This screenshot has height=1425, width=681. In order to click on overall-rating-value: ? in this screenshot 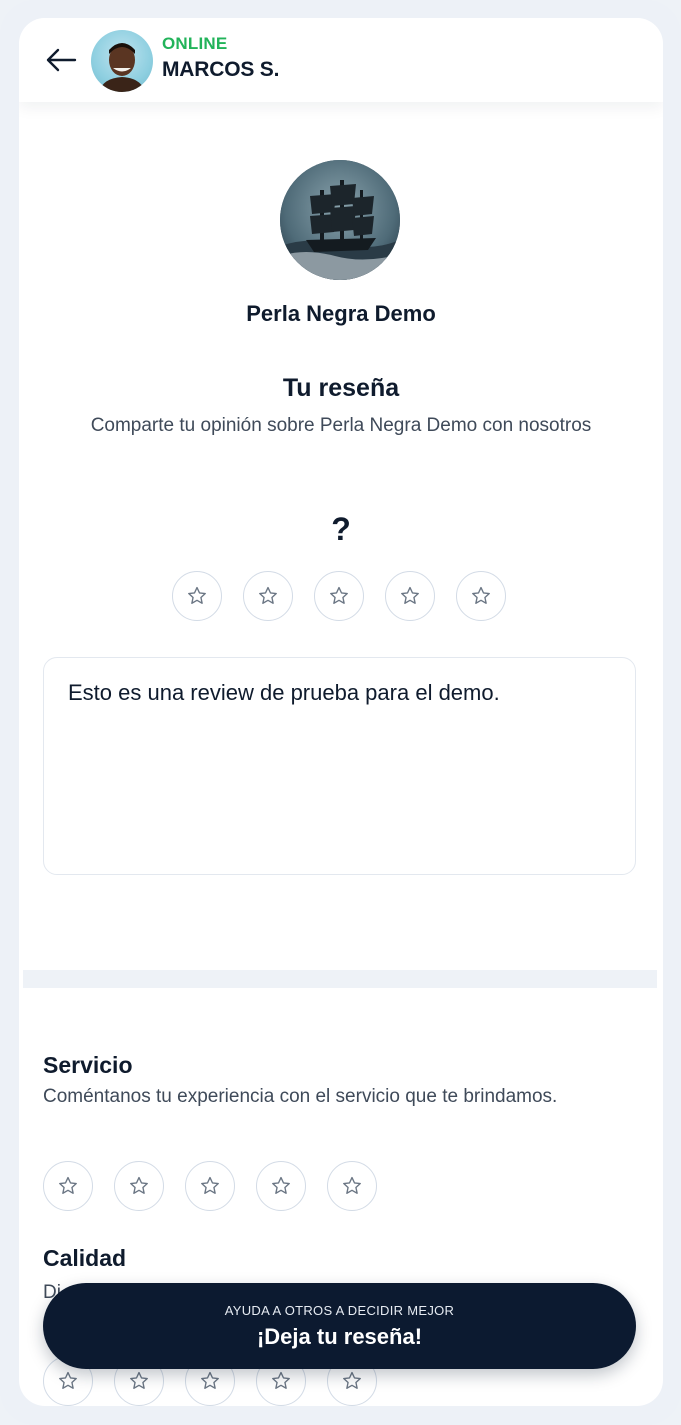, I will do `click(341, 529)`.